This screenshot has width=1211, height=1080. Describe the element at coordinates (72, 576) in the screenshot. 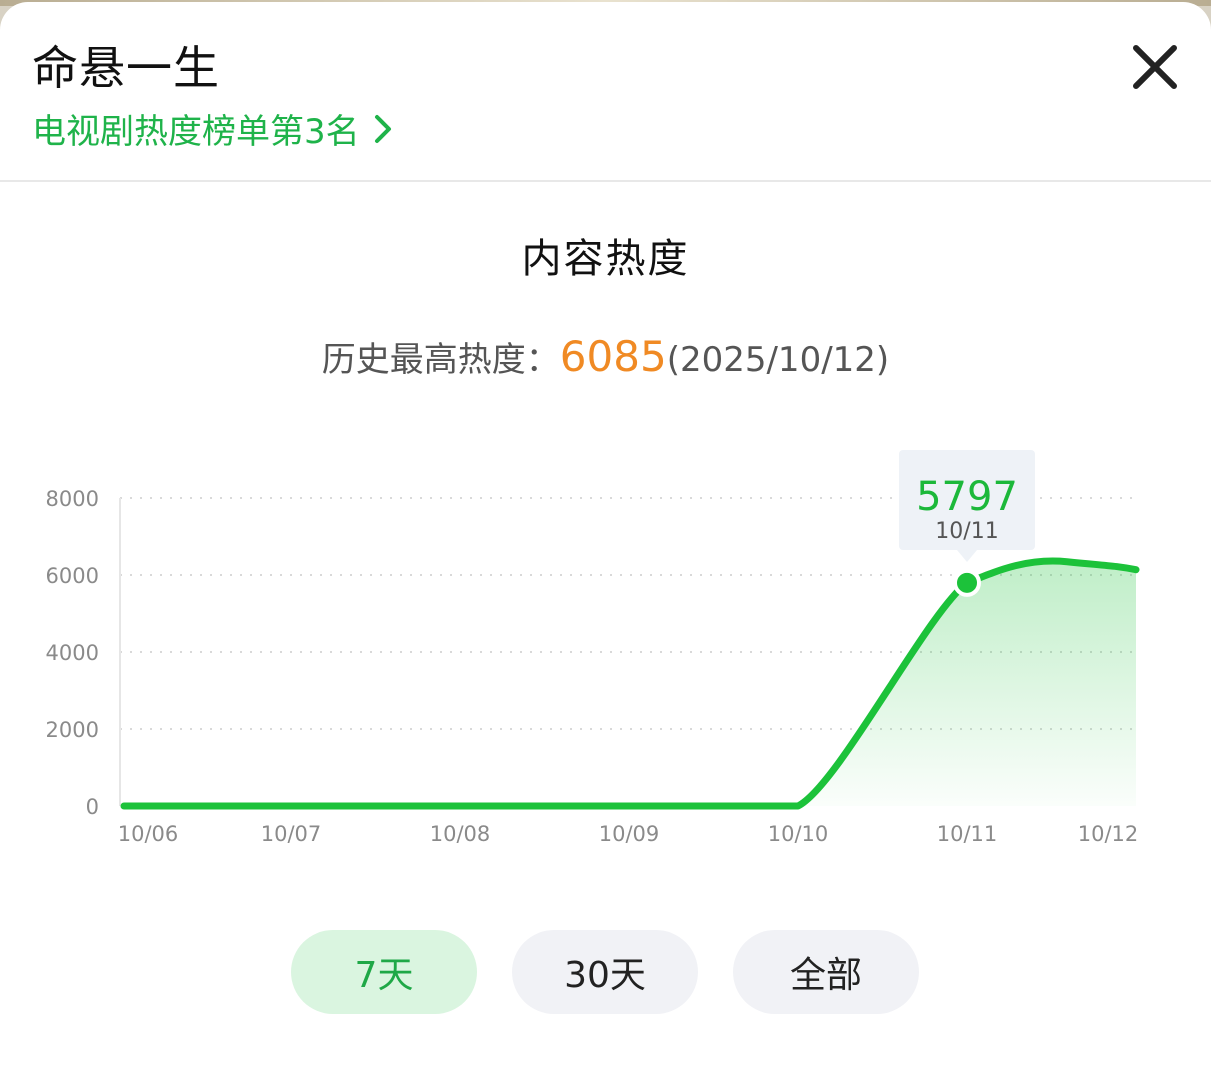

I see `y-tick-label: 6000` at that location.